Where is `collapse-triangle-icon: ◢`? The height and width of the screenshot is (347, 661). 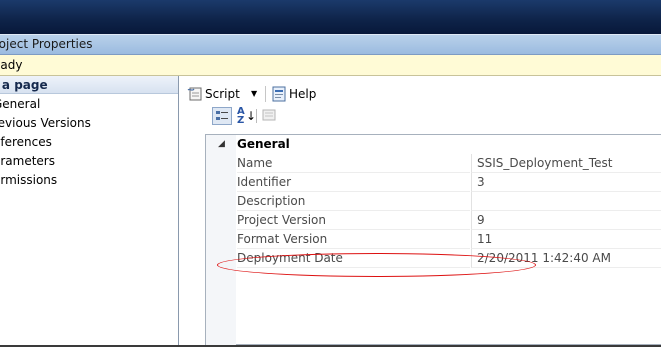
collapse-triangle-icon: ◢ is located at coordinates (221, 144).